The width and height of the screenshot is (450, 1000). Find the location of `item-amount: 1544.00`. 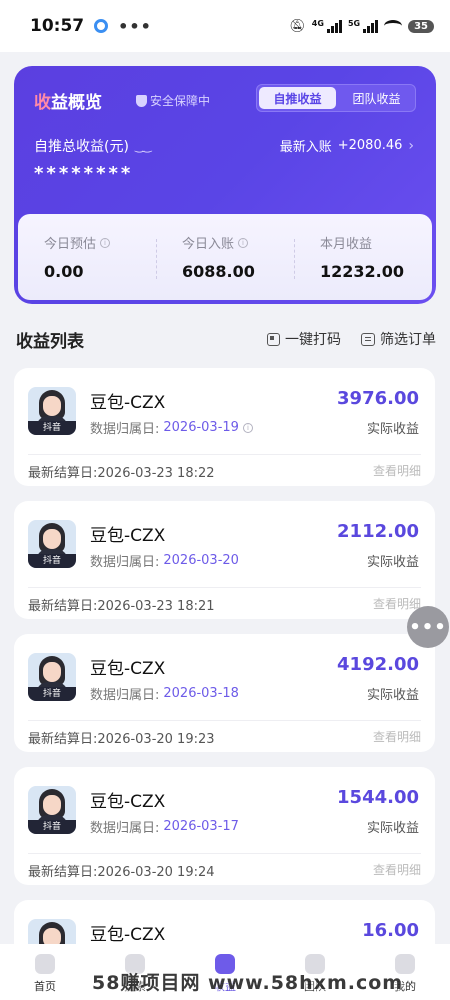

item-amount: 1544.00 is located at coordinates (378, 797).